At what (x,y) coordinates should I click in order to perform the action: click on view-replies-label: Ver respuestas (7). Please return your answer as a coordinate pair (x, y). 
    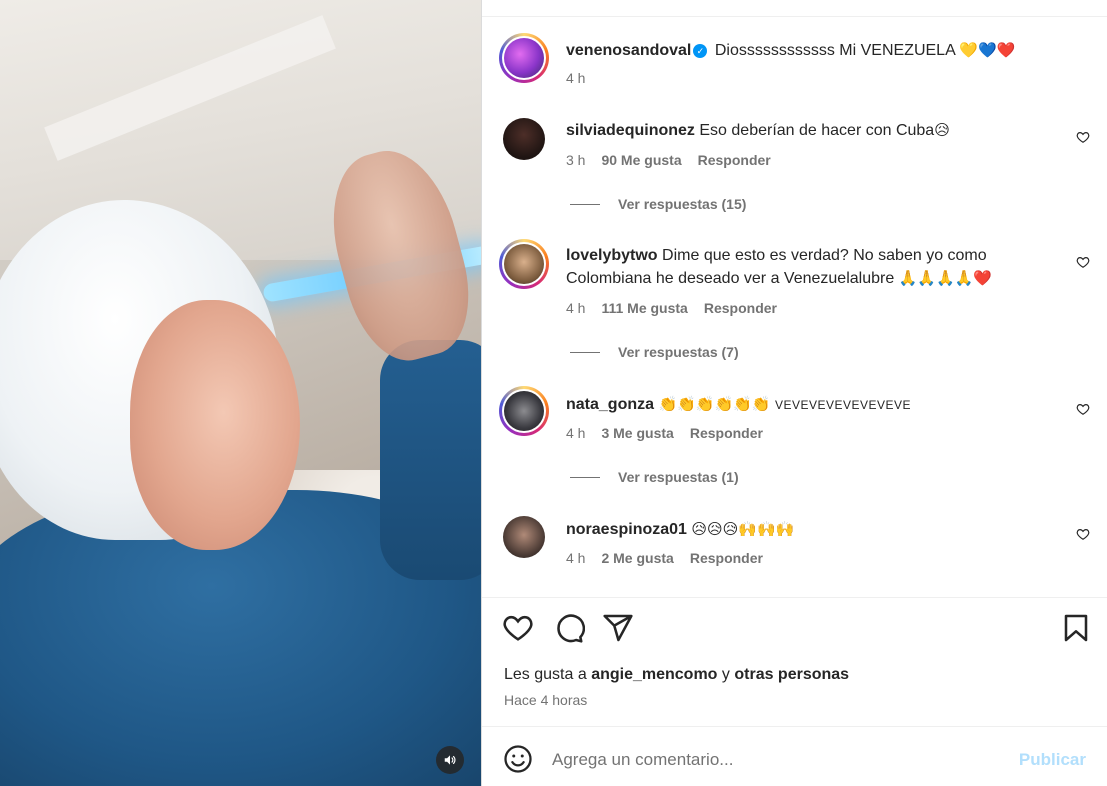
    Looking at the image, I should click on (678, 352).